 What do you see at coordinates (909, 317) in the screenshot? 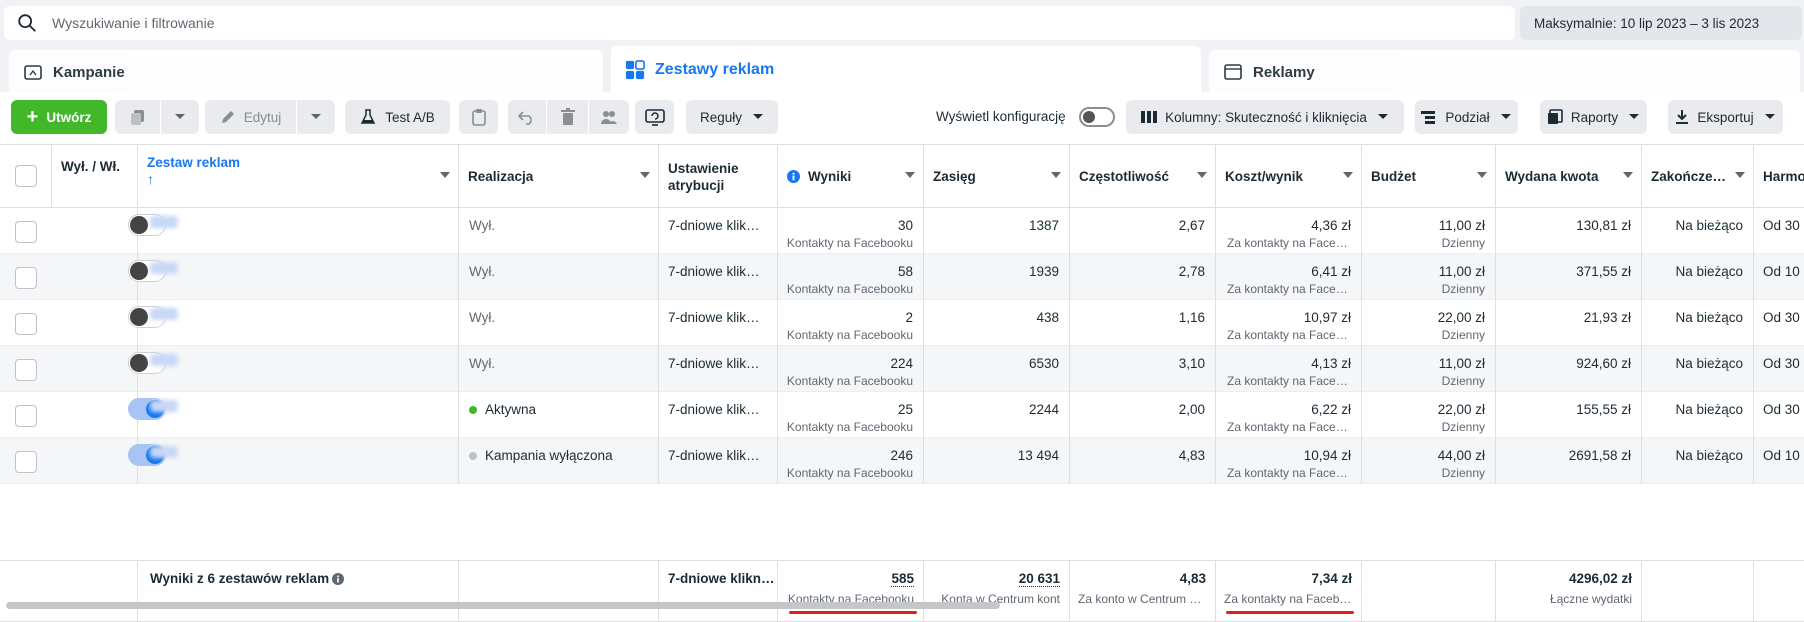
I see `results-value: 2` at bounding box center [909, 317].